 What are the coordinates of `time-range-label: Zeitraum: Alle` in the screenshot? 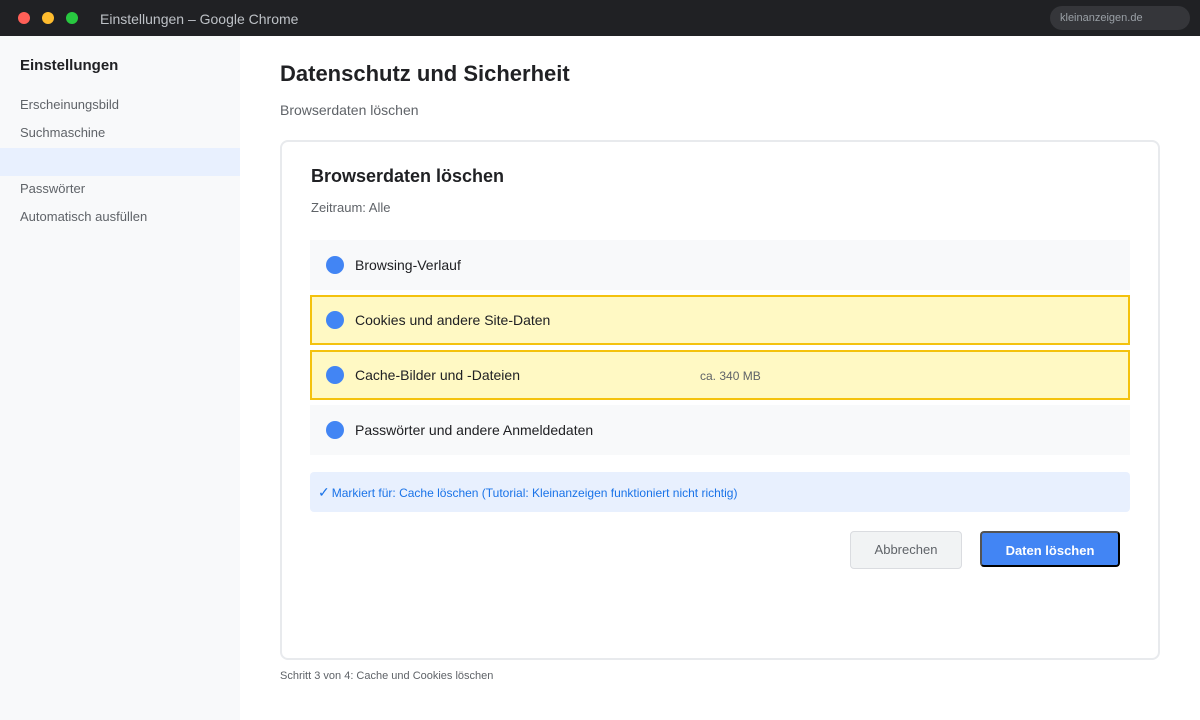 It's located at (350, 207).